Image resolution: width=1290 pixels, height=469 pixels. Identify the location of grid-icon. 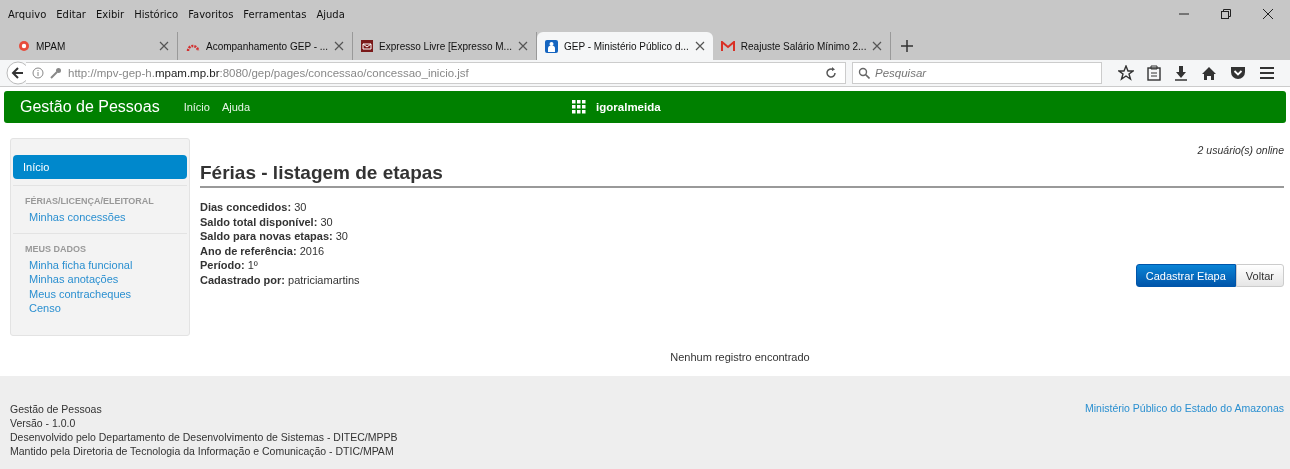
(579, 107).